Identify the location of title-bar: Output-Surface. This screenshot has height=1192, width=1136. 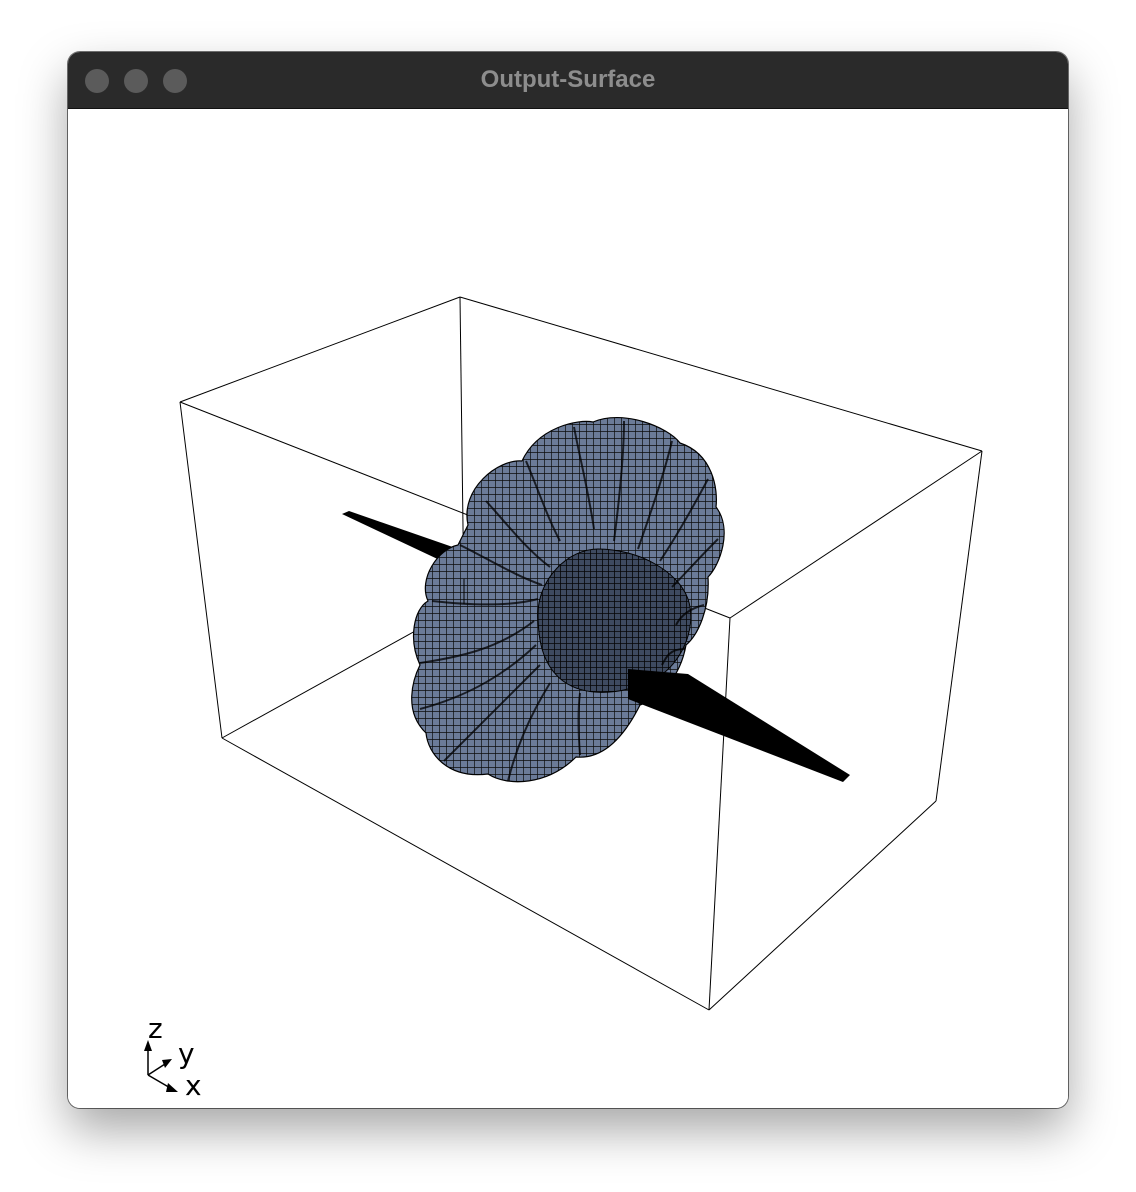
(568, 80).